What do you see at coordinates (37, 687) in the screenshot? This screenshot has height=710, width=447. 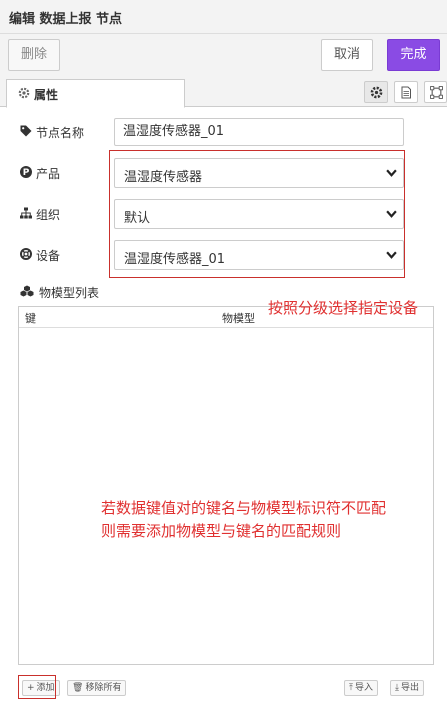 I see `add-highlight-box` at bounding box center [37, 687].